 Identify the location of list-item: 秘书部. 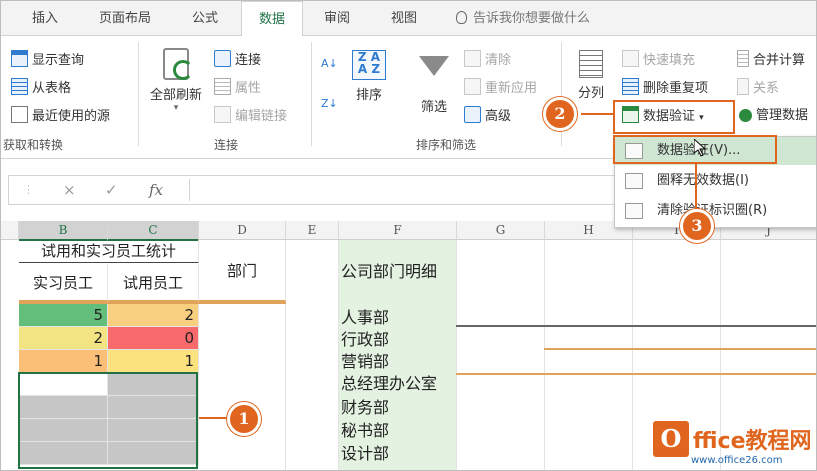
(365, 431).